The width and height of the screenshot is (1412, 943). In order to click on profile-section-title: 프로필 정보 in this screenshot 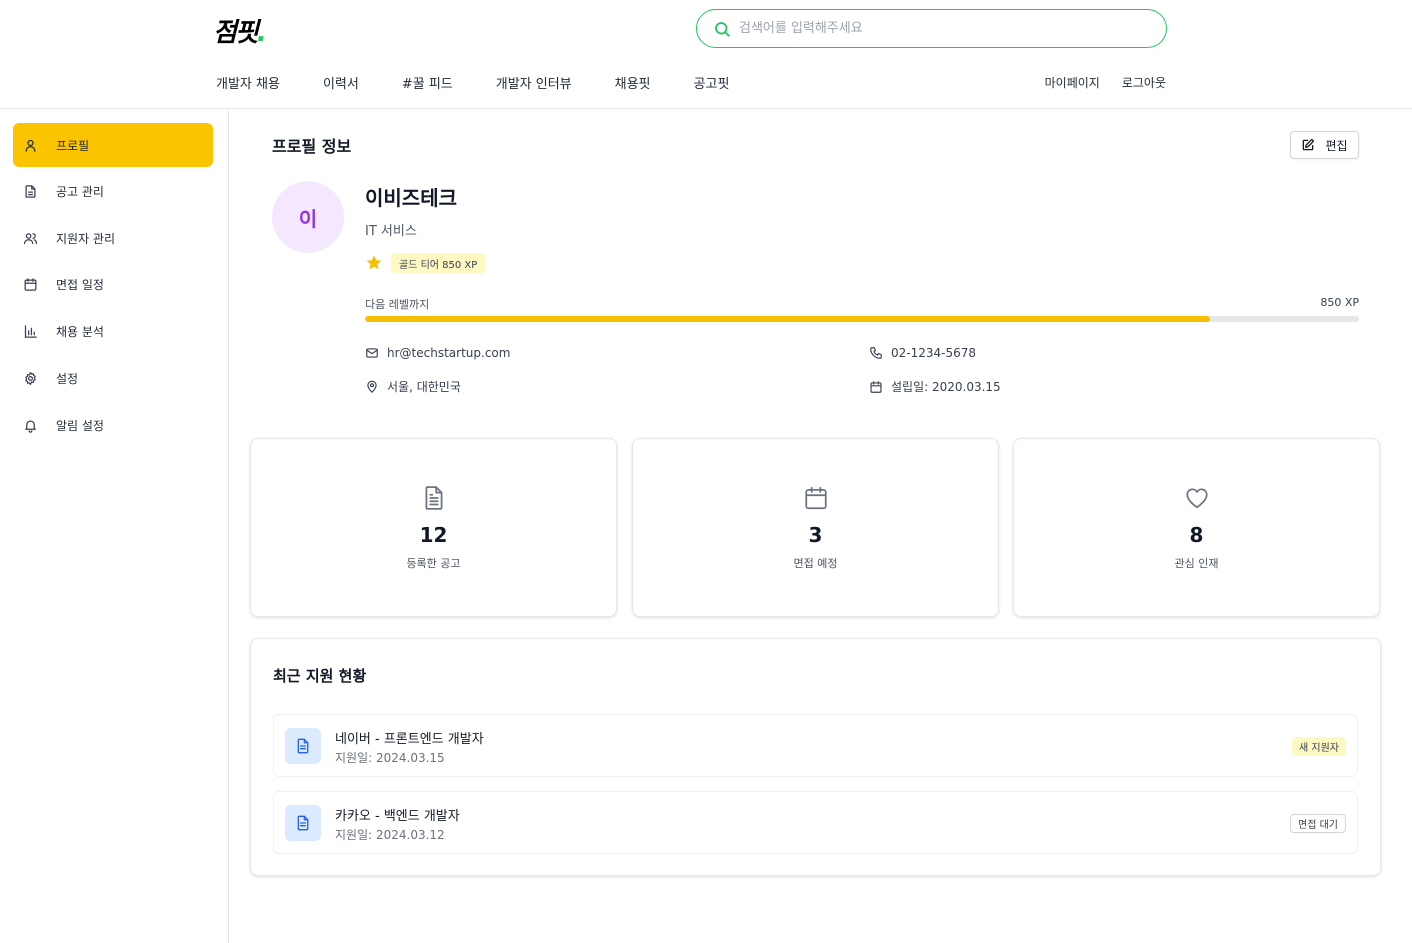, I will do `click(312, 146)`.